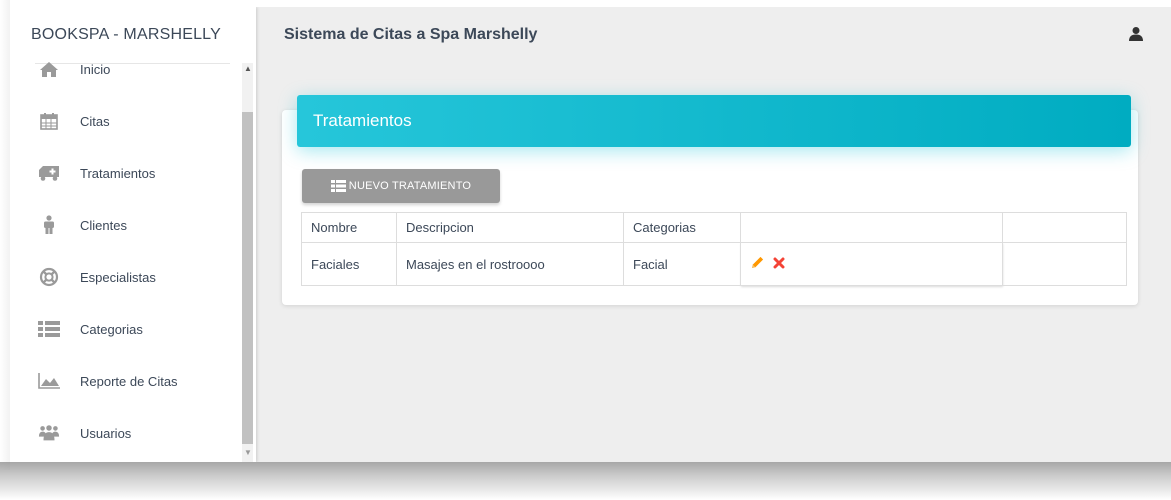 This screenshot has height=500, width=1171. What do you see at coordinates (49, 69) in the screenshot?
I see `home-icon` at bounding box center [49, 69].